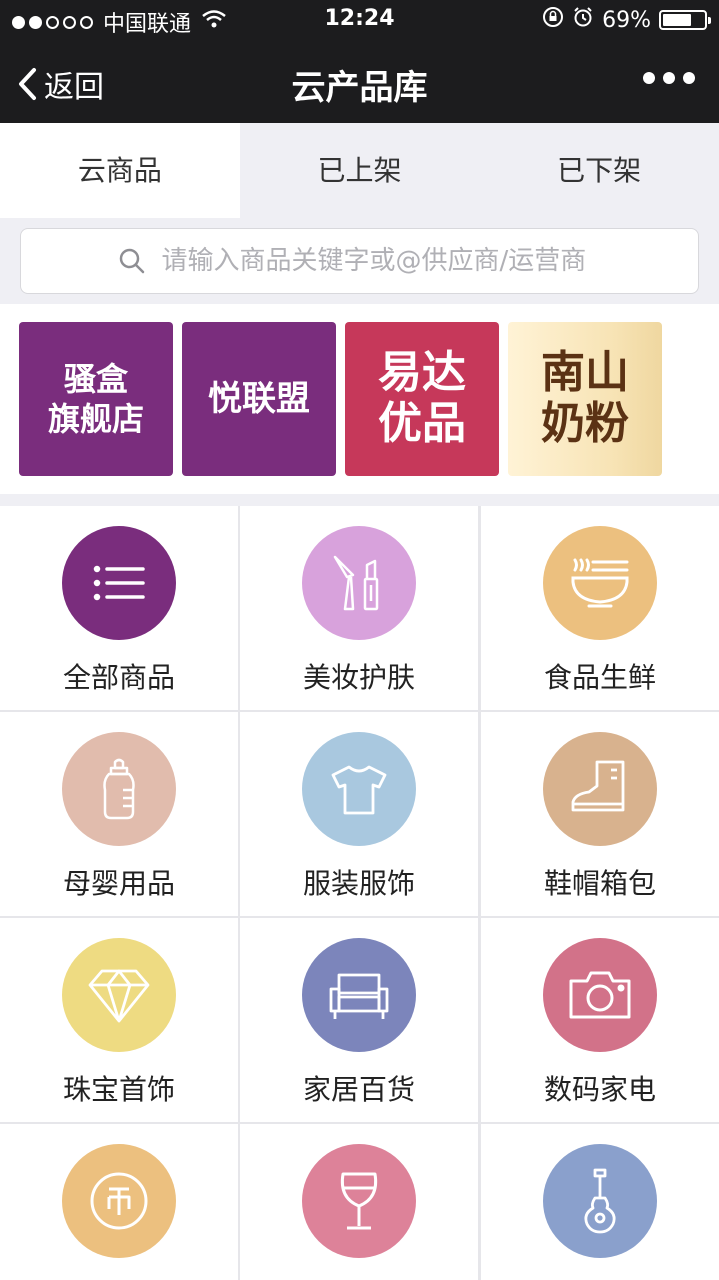  What do you see at coordinates (118, 1089) in the screenshot?
I see `category-label: 珠宝首饰` at bounding box center [118, 1089].